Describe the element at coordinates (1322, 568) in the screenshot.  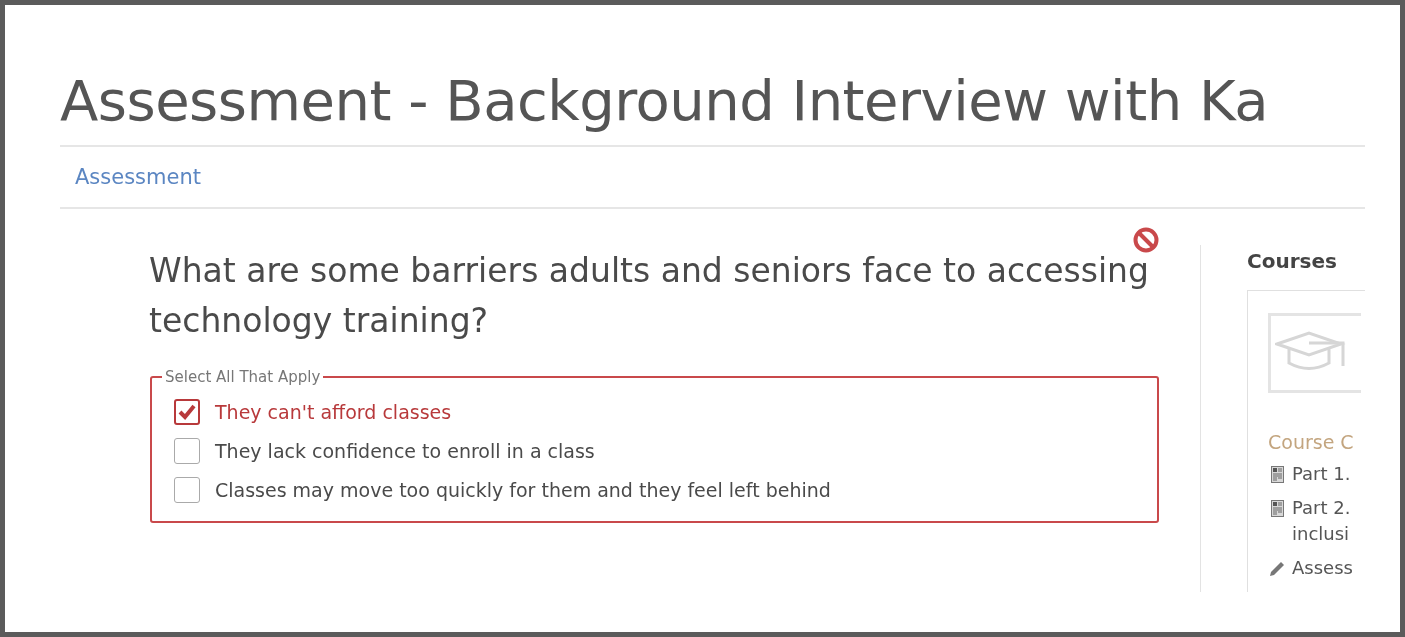
I see `course-item-link: Assess` at that location.